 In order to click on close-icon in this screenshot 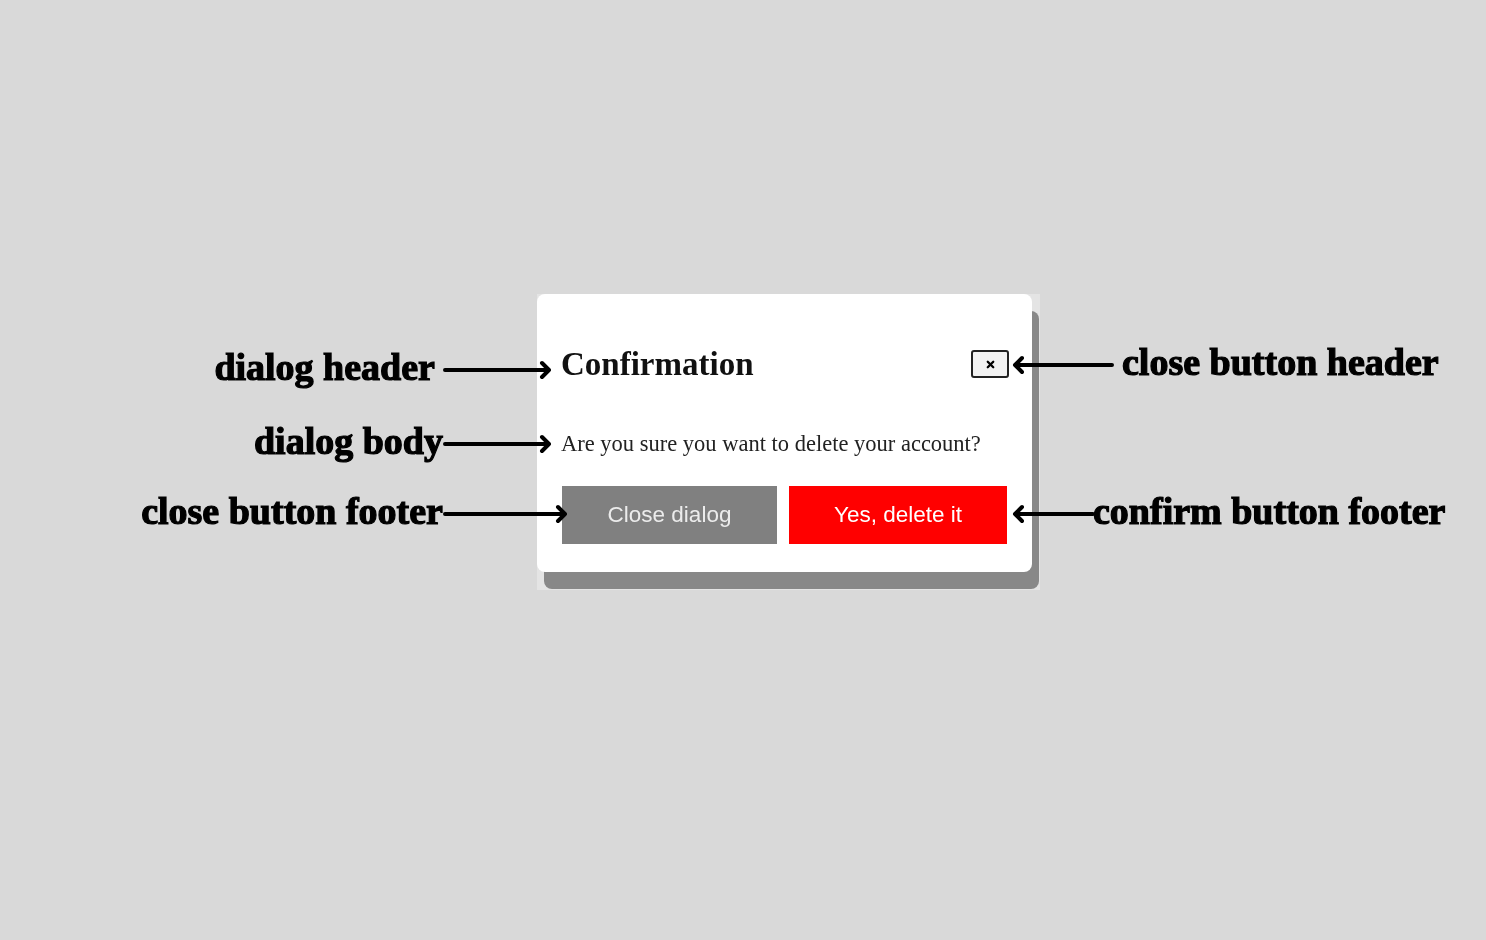, I will do `click(990, 364)`.